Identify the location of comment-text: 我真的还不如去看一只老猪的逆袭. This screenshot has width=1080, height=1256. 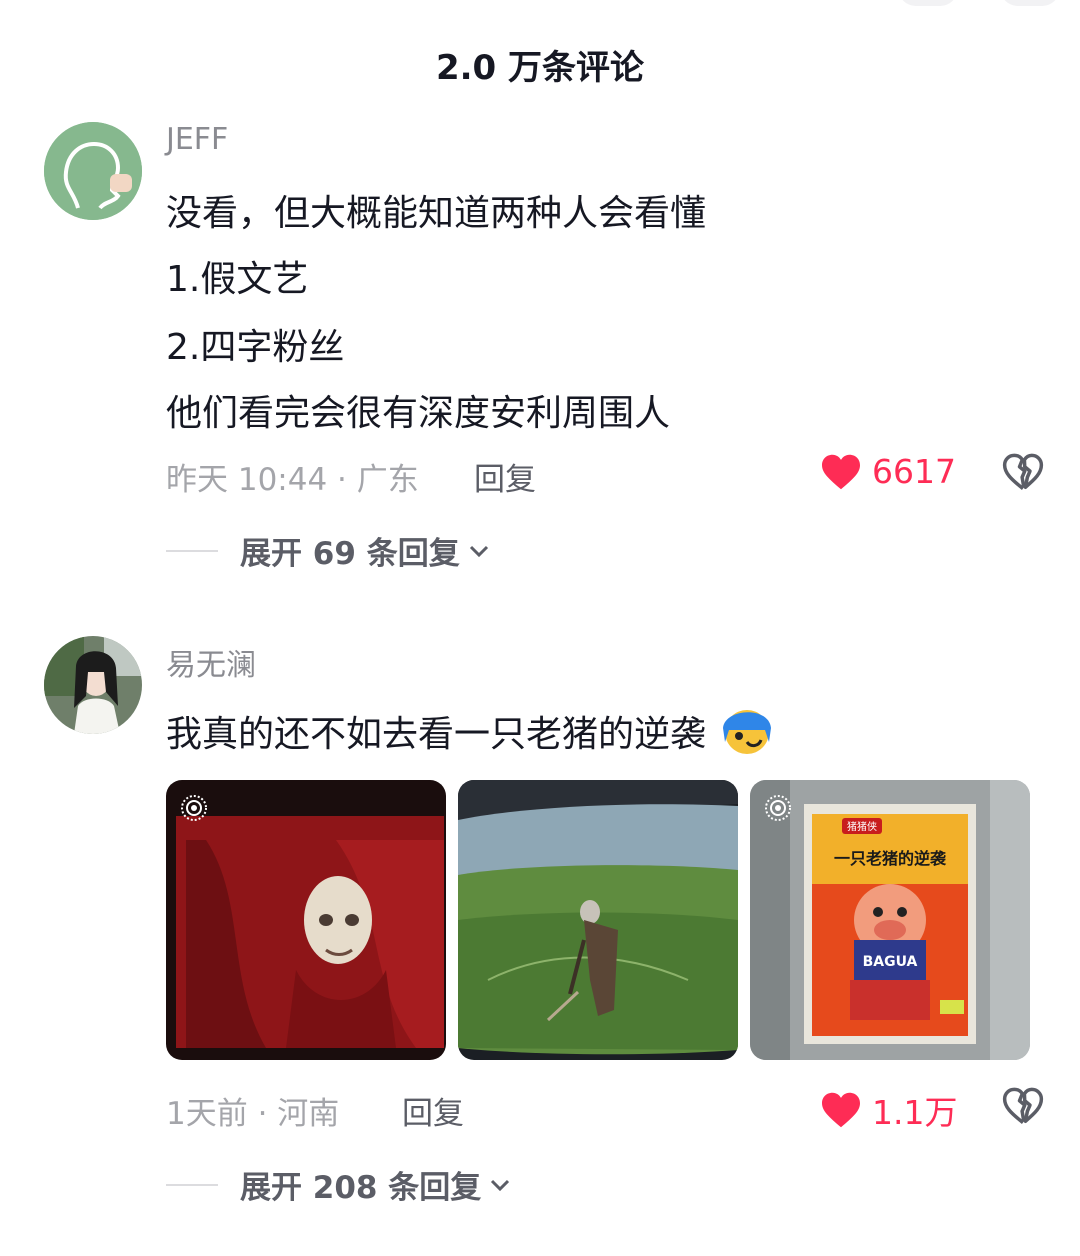
(436, 734).